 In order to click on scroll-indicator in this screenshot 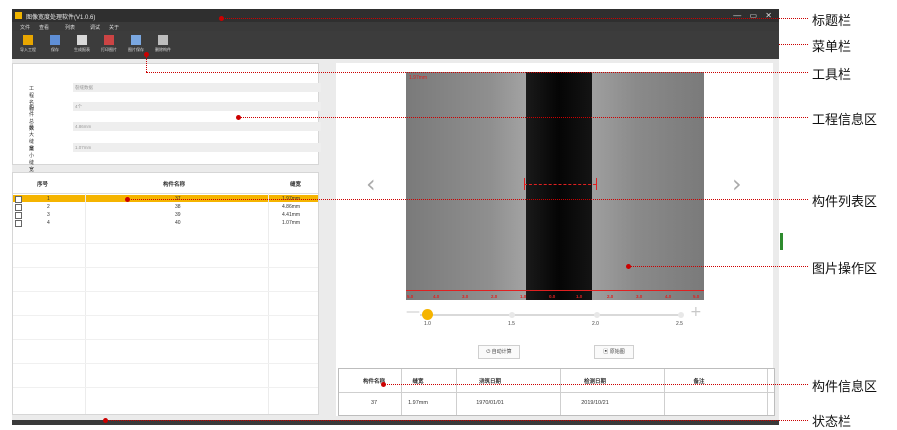, I will do `click(781, 241)`.